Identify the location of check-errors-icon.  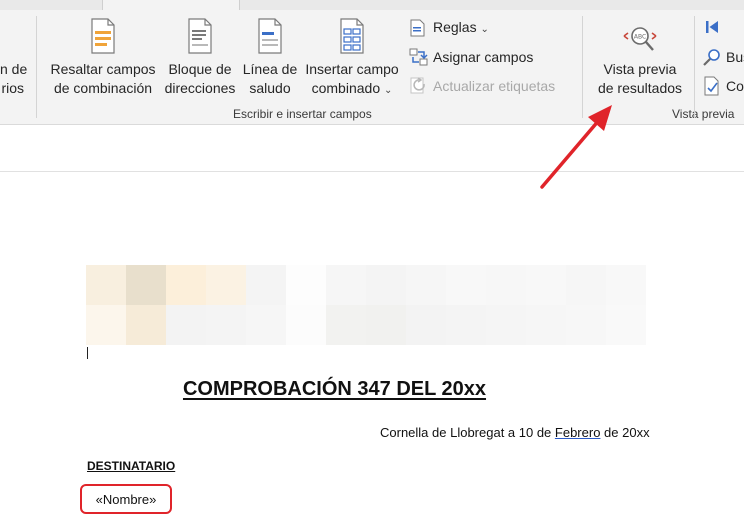
(711, 86).